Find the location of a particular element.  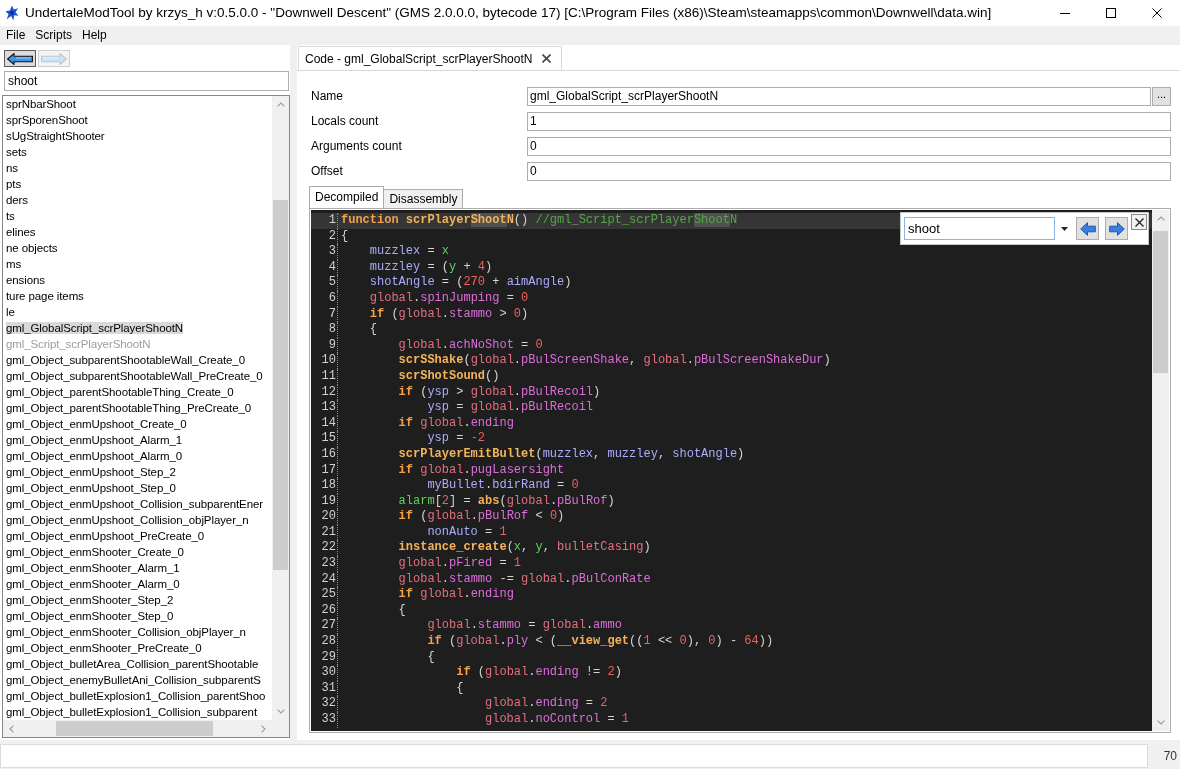

find-field: shoot is located at coordinates (979, 228).